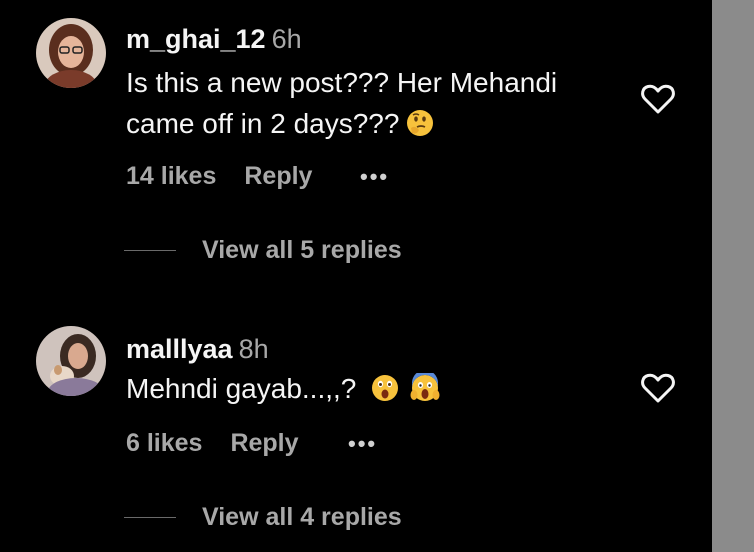 The height and width of the screenshot is (552, 754). Describe the element at coordinates (214, 39) in the screenshot. I see `comment-username: m_ghai_12 6h` at that location.